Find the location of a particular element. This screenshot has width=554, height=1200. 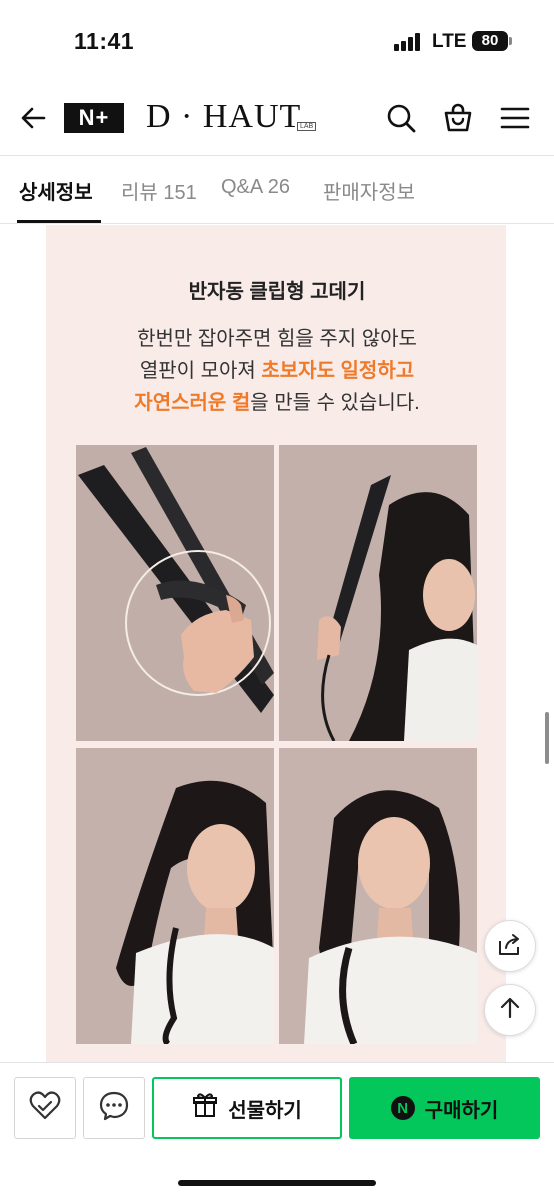

purchase-bar: 선물하기 N 구매하기 is located at coordinates (277, 1131).